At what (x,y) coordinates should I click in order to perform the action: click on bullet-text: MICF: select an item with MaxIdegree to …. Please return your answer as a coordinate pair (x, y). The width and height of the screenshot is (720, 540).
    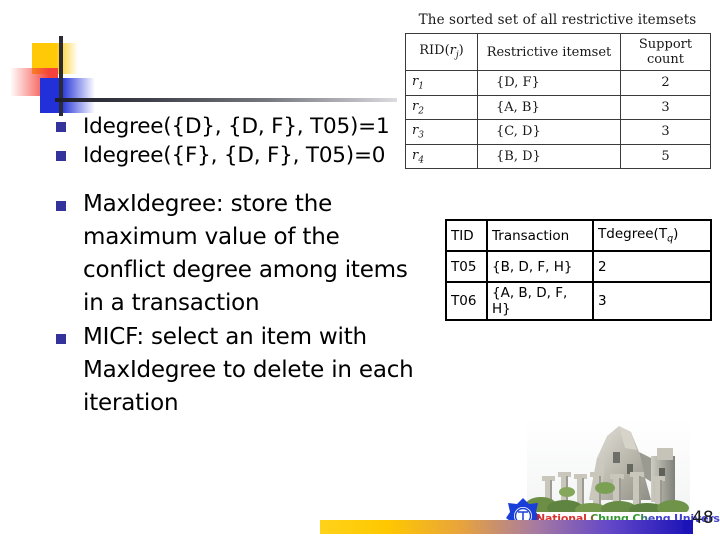
    Looking at the image, I should click on (248, 370).